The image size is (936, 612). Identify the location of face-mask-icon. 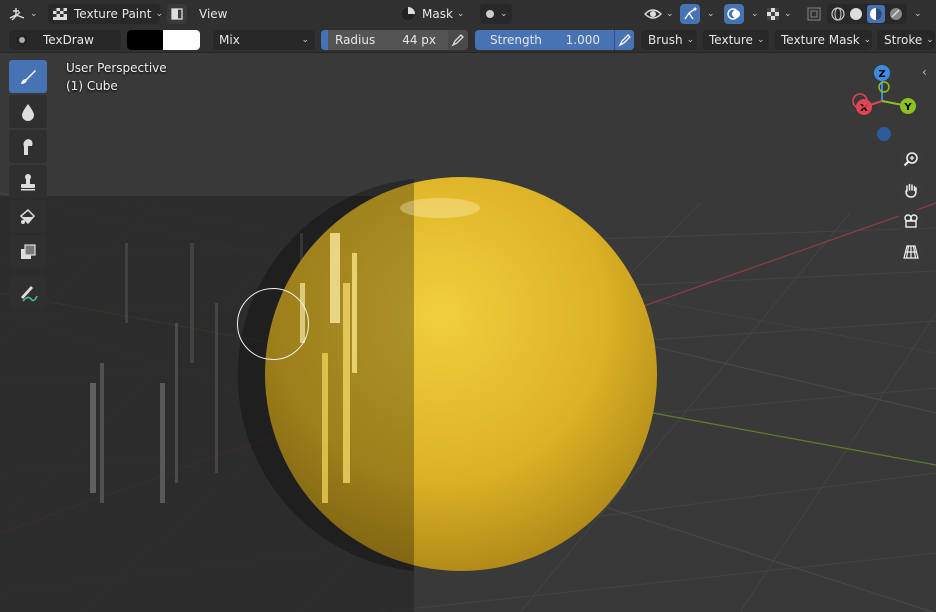
(177, 14).